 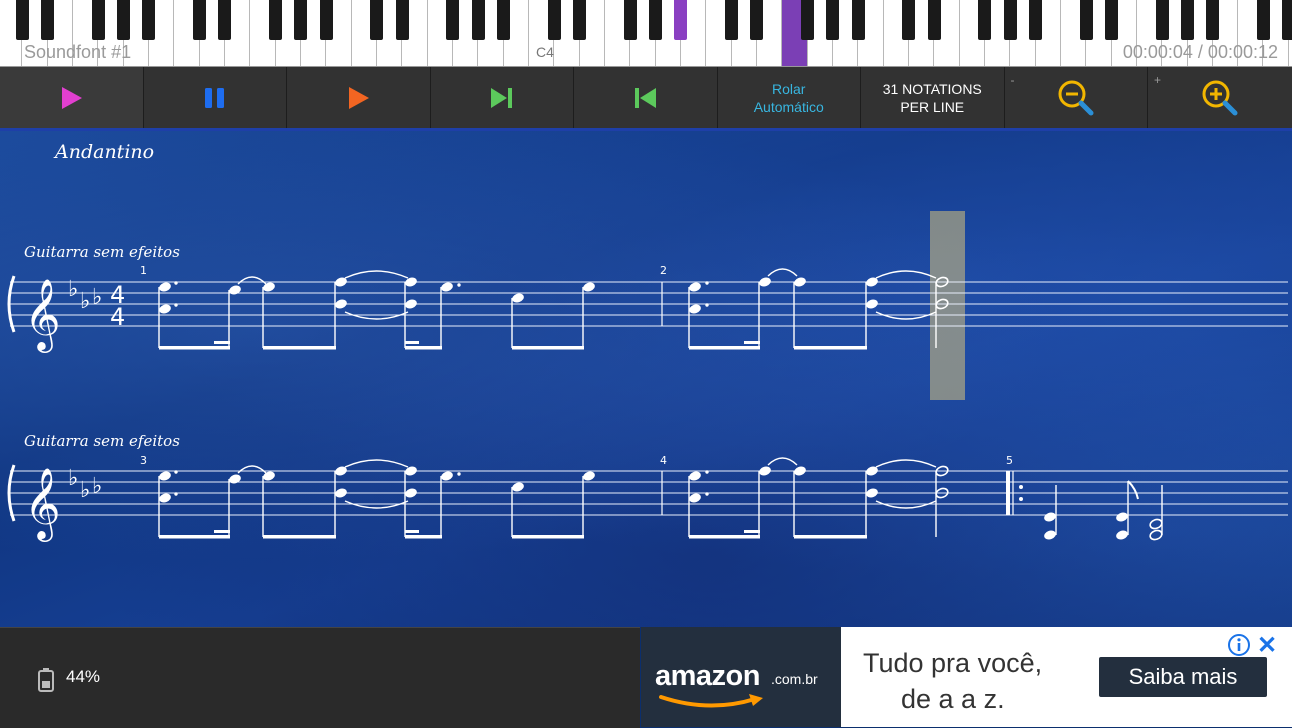 What do you see at coordinates (117, 317) in the screenshot?
I see `time-signature-bottom: 4` at bounding box center [117, 317].